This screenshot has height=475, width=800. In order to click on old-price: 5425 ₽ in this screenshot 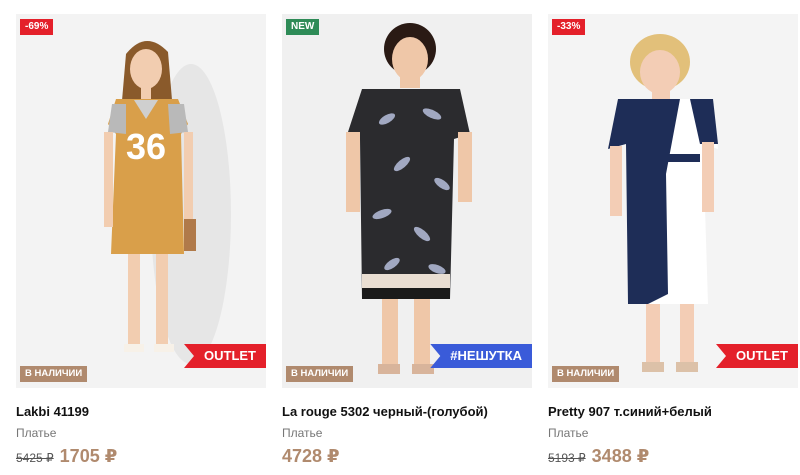, I will do `click(35, 458)`.